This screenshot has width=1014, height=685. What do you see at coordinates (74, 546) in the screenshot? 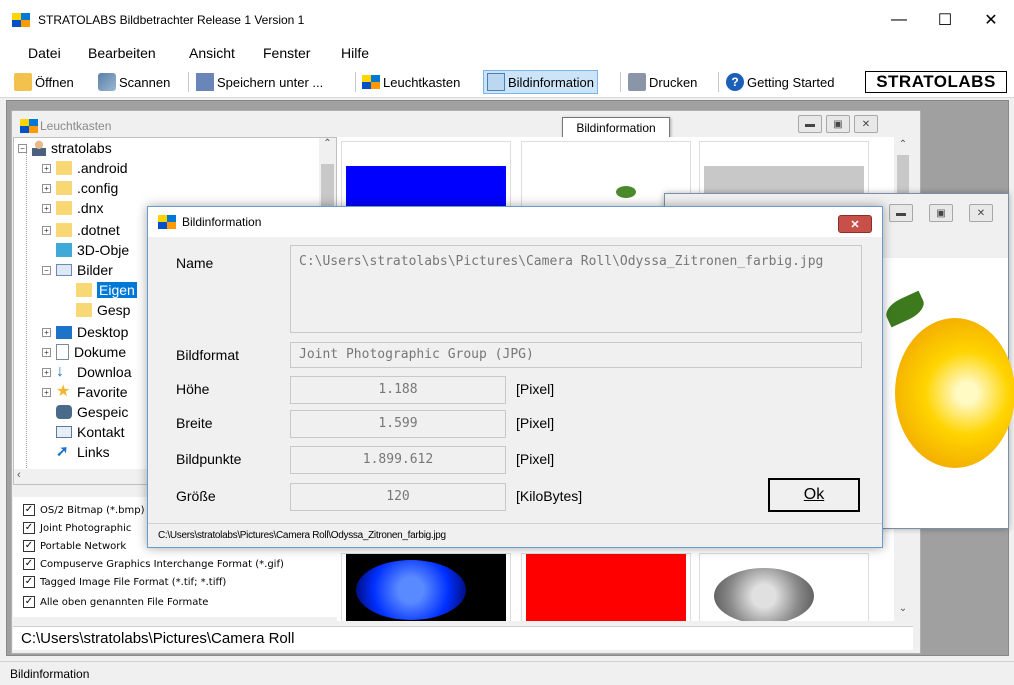
I see `format-checkbox-png: ✓ Portable Network` at bounding box center [74, 546].